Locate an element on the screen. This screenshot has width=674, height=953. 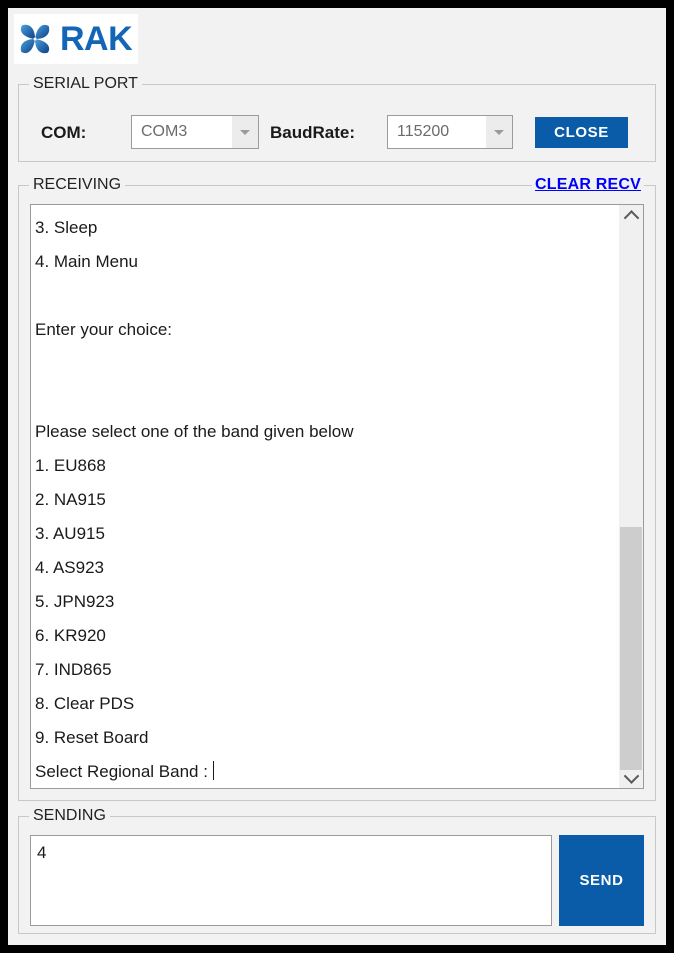
console-line: 3. Sleep is located at coordinates (66, 227).